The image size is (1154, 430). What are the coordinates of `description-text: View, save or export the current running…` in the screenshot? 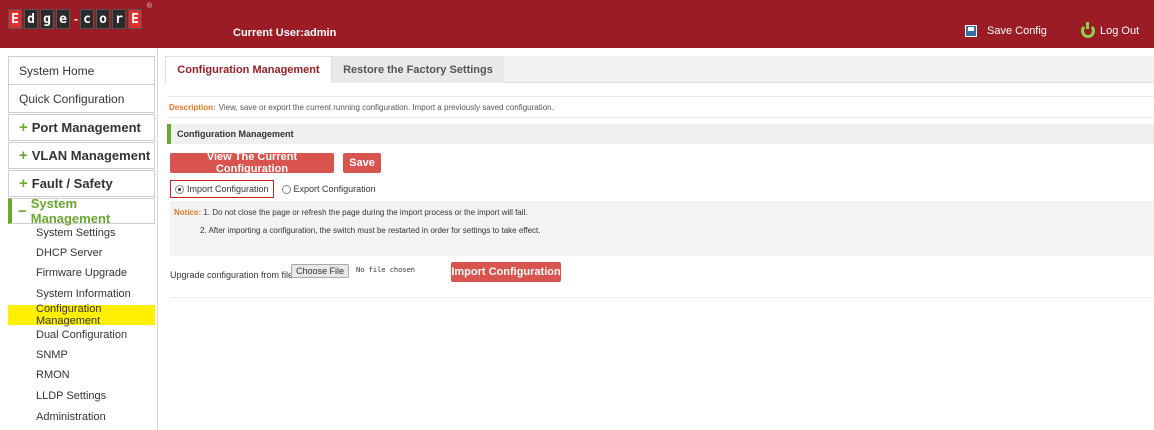 It's located at (386, 107).